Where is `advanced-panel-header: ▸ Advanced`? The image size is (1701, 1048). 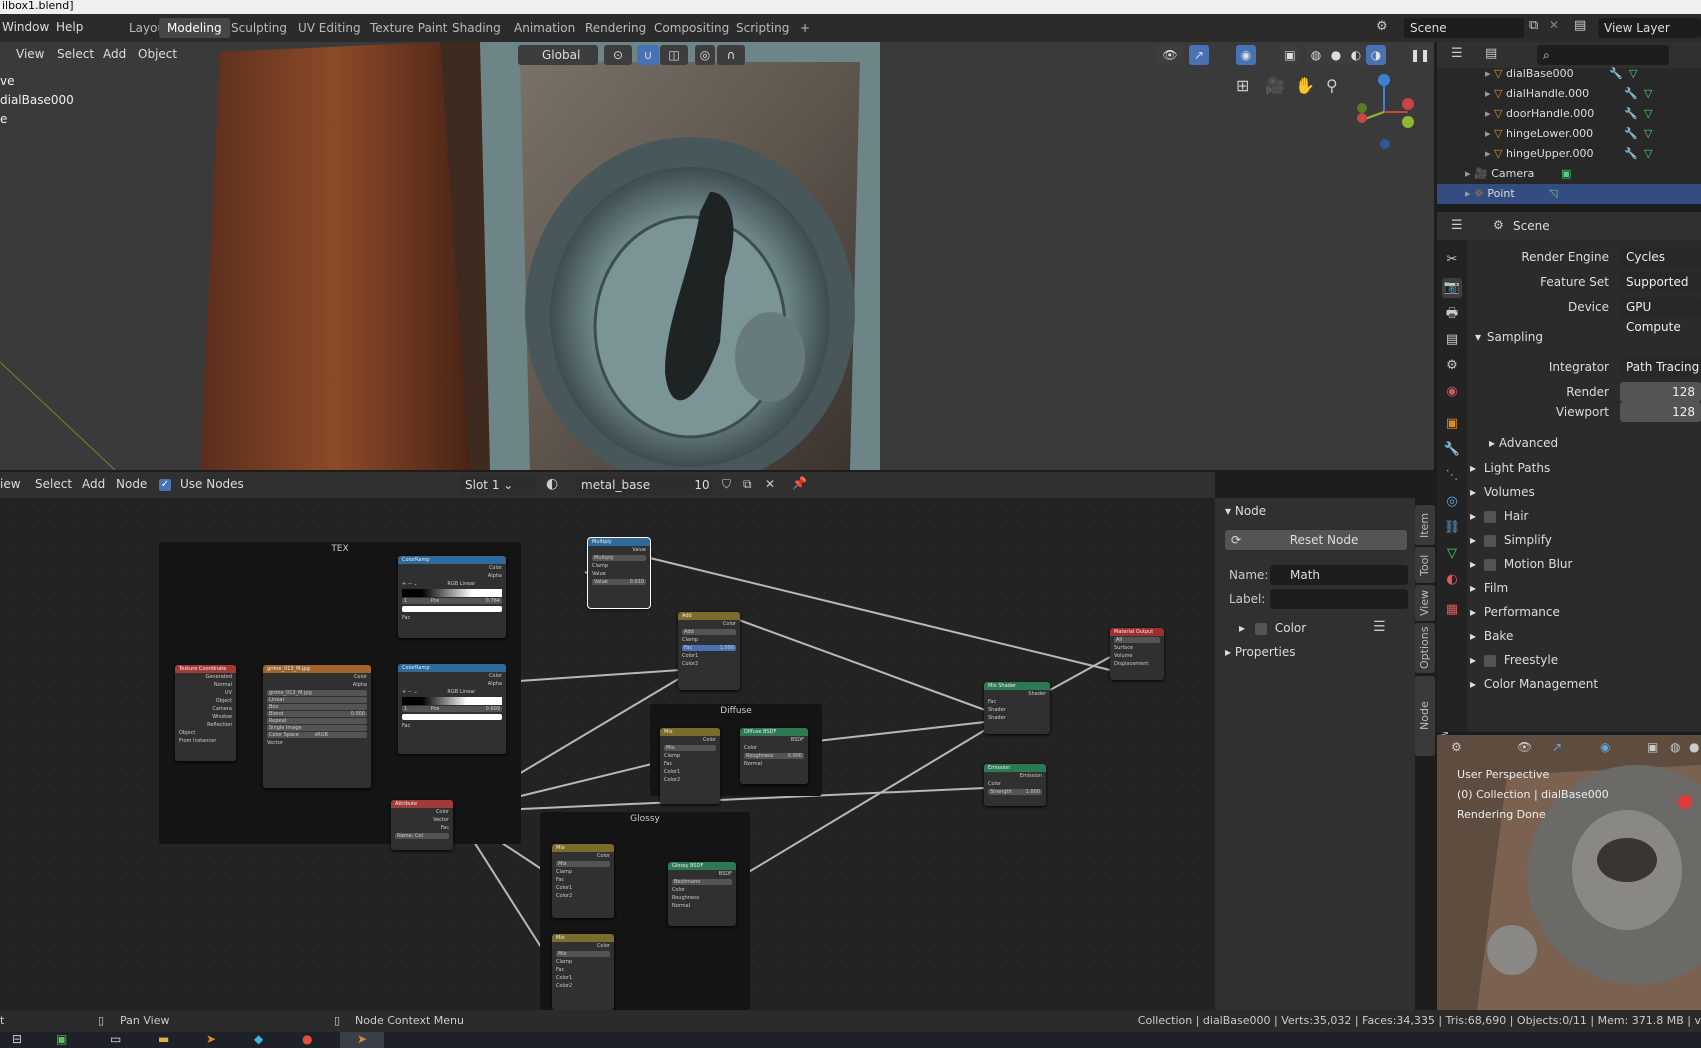 advanced-panel-header: ▸ Advanced is located at coordinates (1523, 443).